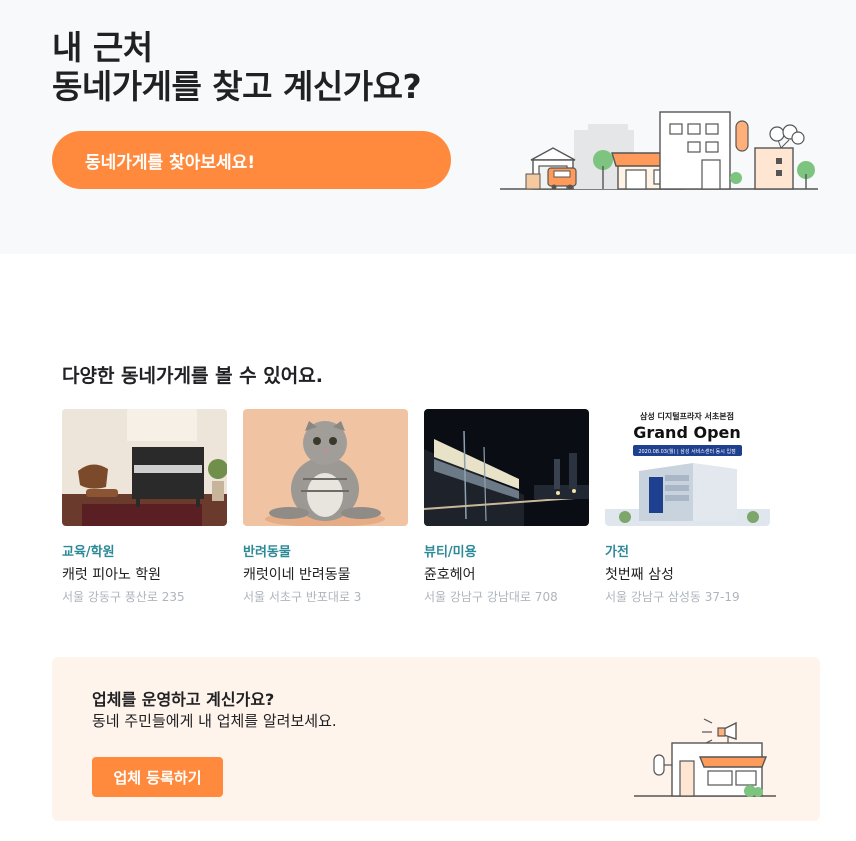  I want to click on store-category: 교육/학원, so click(88, 552).